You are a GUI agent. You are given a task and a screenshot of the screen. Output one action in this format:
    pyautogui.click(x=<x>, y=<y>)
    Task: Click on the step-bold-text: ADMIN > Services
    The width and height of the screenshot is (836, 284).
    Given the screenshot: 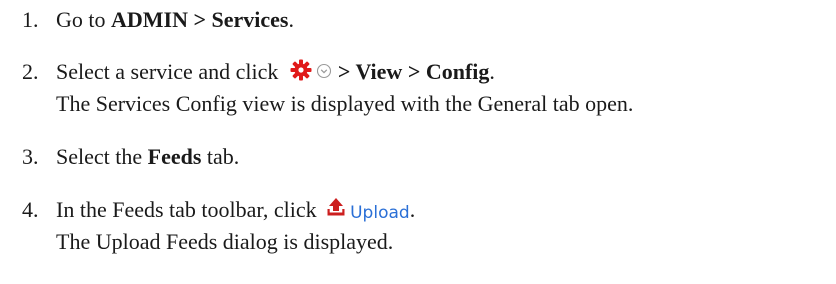 What is the action you would take?
    pyautogui.click(x=200, y=19)
    